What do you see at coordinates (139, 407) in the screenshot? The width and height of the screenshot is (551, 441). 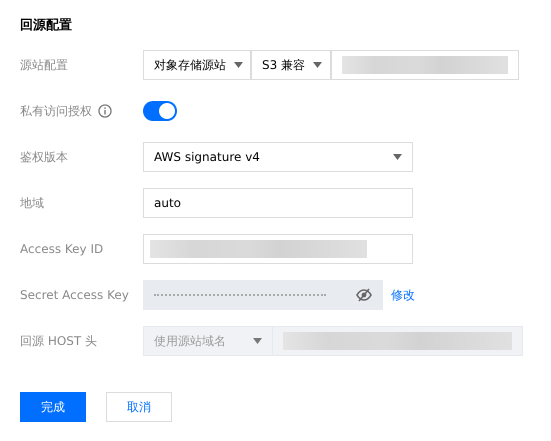 I see `cancel-button: 取消` at bounding box center [139, 407].